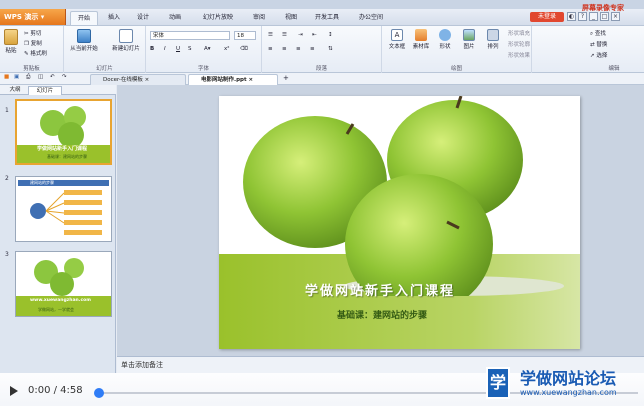 This screenshot has width=644, height=406. What do you see at coordinates (330, 35) in the screenshot?
I see `line-spacing-icon: ↕` at bounding box center [330, 35].